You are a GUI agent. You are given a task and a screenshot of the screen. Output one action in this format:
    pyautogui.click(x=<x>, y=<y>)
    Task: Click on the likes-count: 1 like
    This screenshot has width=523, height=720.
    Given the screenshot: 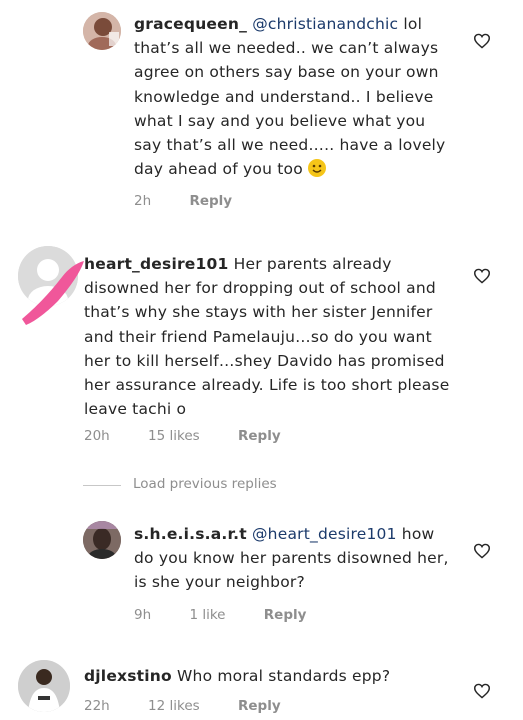 What is the action you would take?
    pyautogui.click(x=207, y=615)
    